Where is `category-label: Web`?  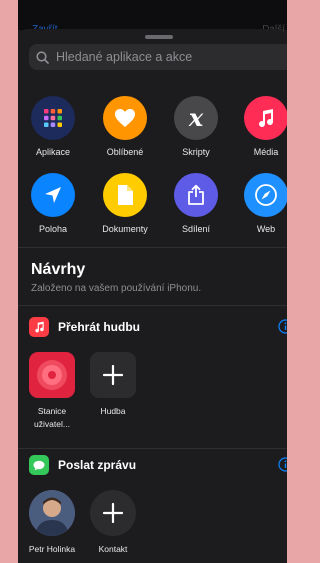 category-label: Web is located at coordinates (266, 229).